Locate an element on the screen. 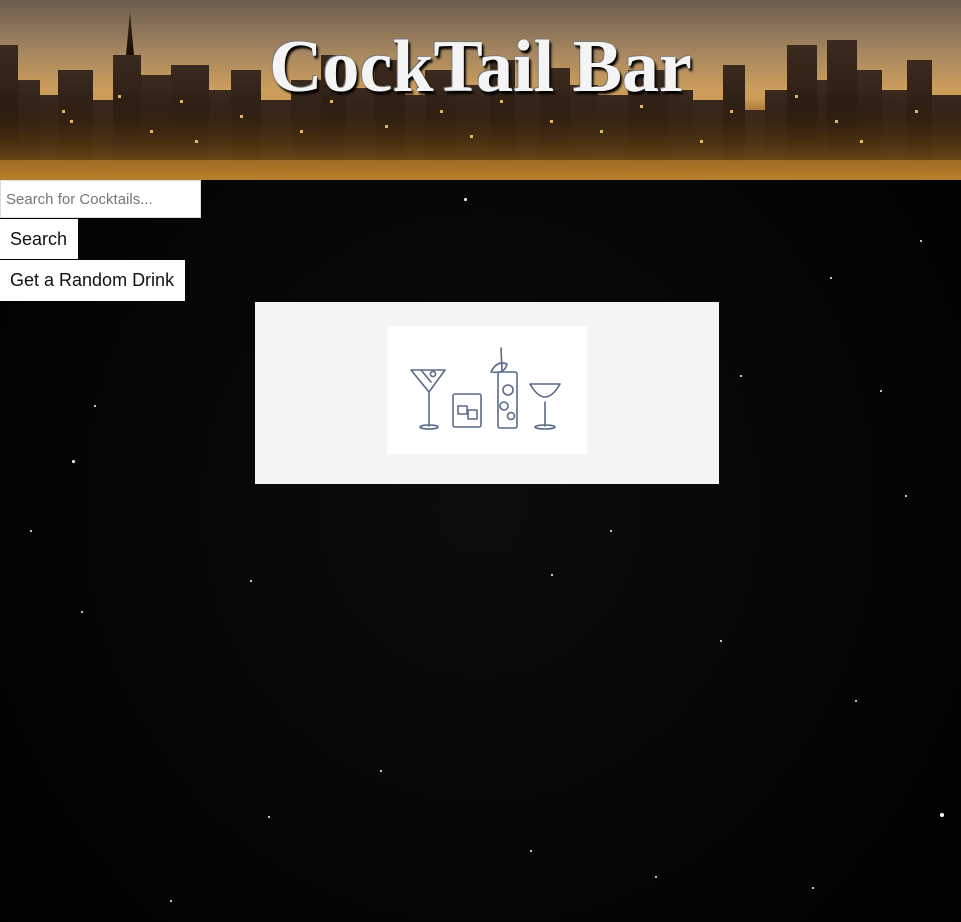  result-card is located at coordinates (487, 393).